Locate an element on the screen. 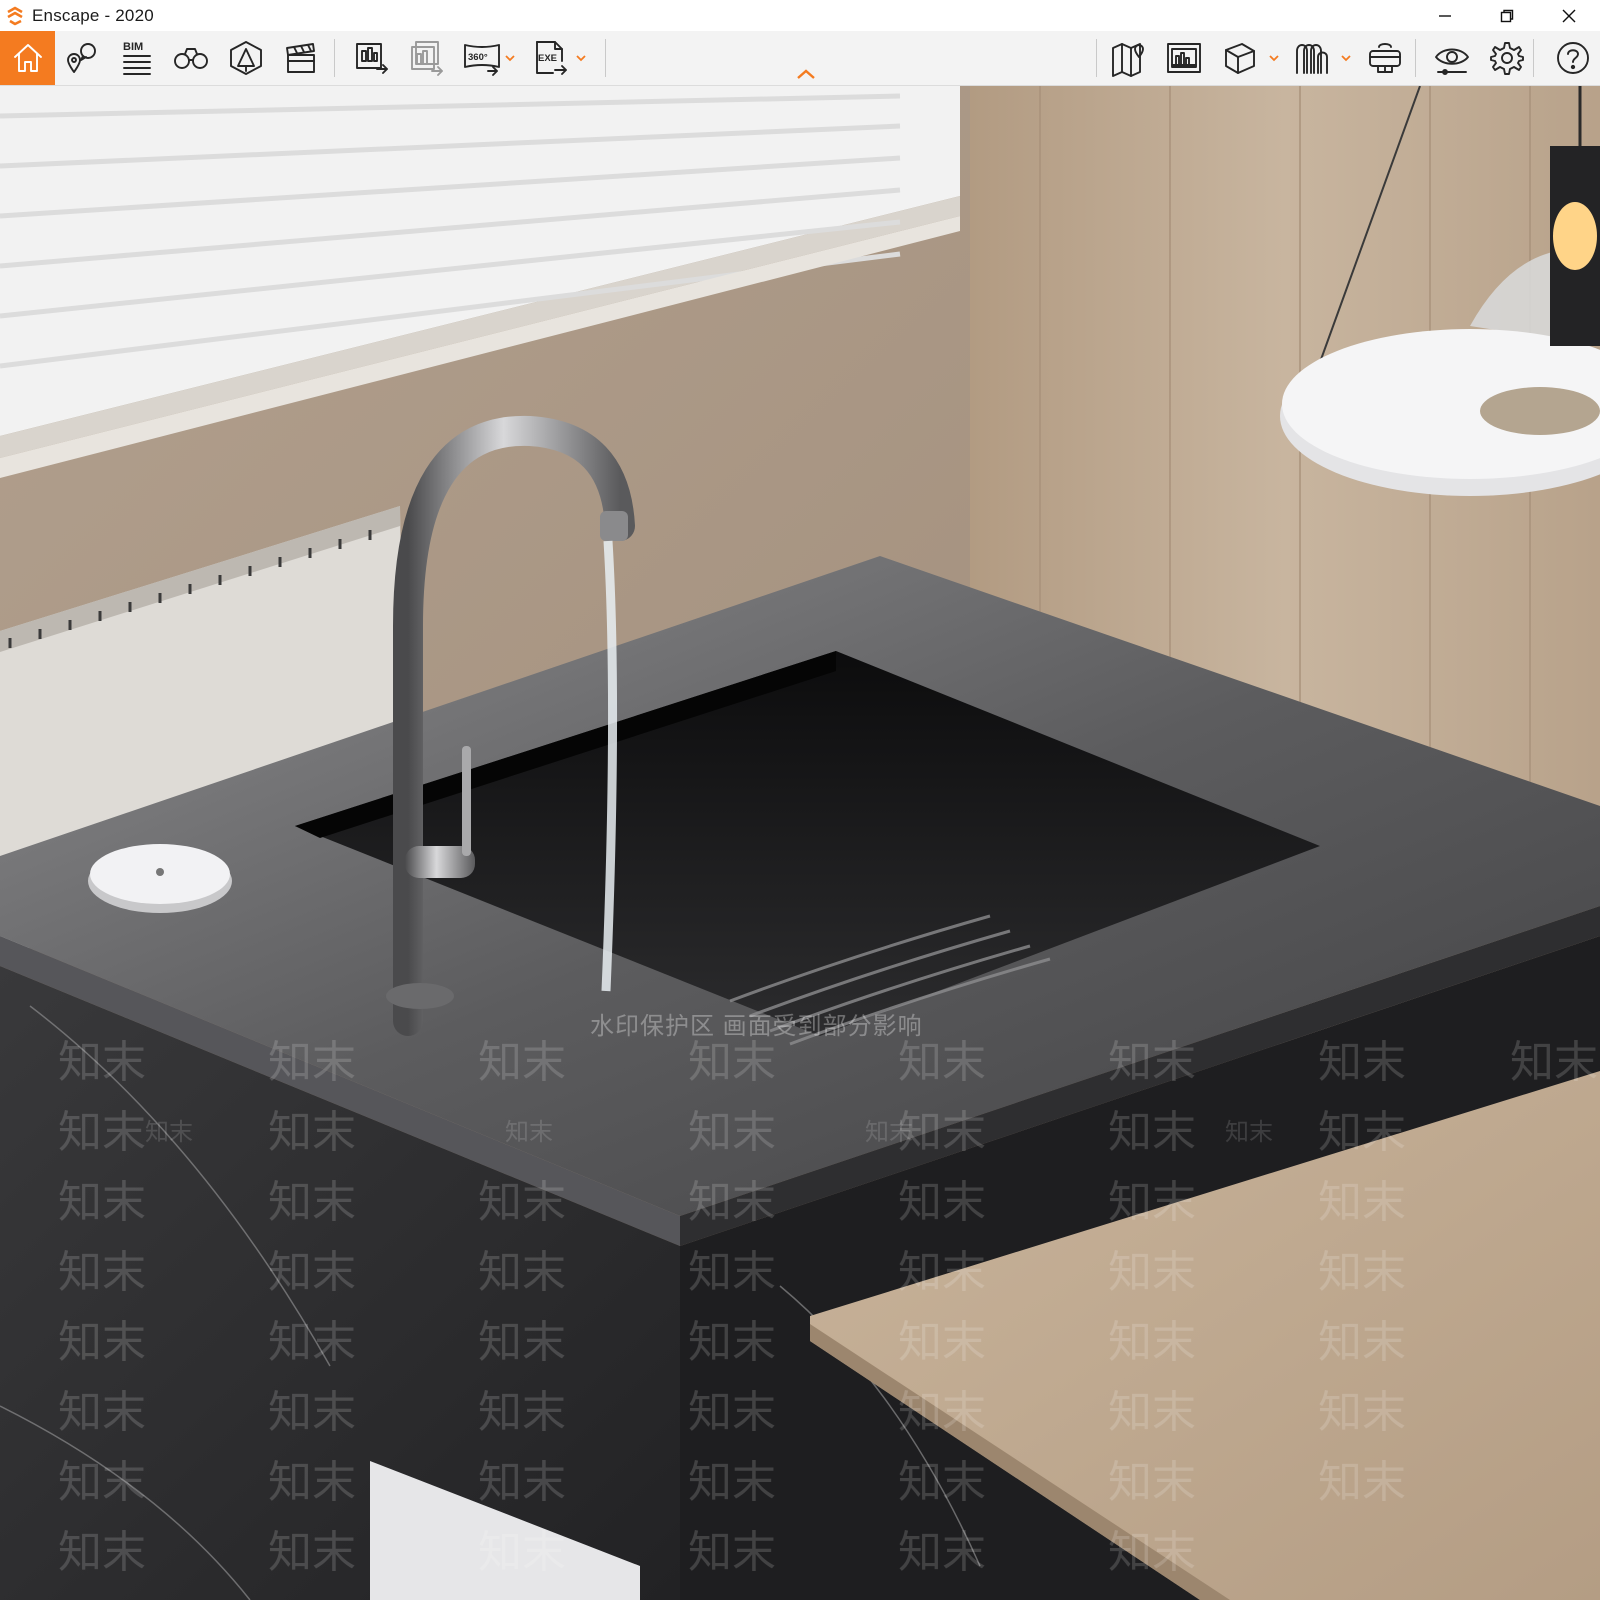 The image size is (1600, 1600). batch-render-button is located at coordinates (427, 58).